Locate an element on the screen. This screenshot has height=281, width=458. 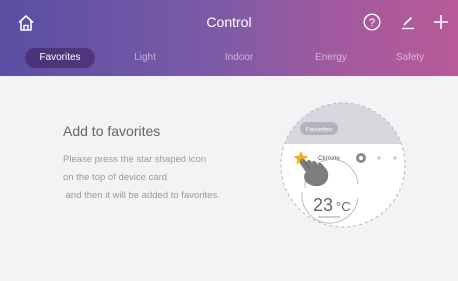
tab-safety: Safety is located at coordinates (410, 58).